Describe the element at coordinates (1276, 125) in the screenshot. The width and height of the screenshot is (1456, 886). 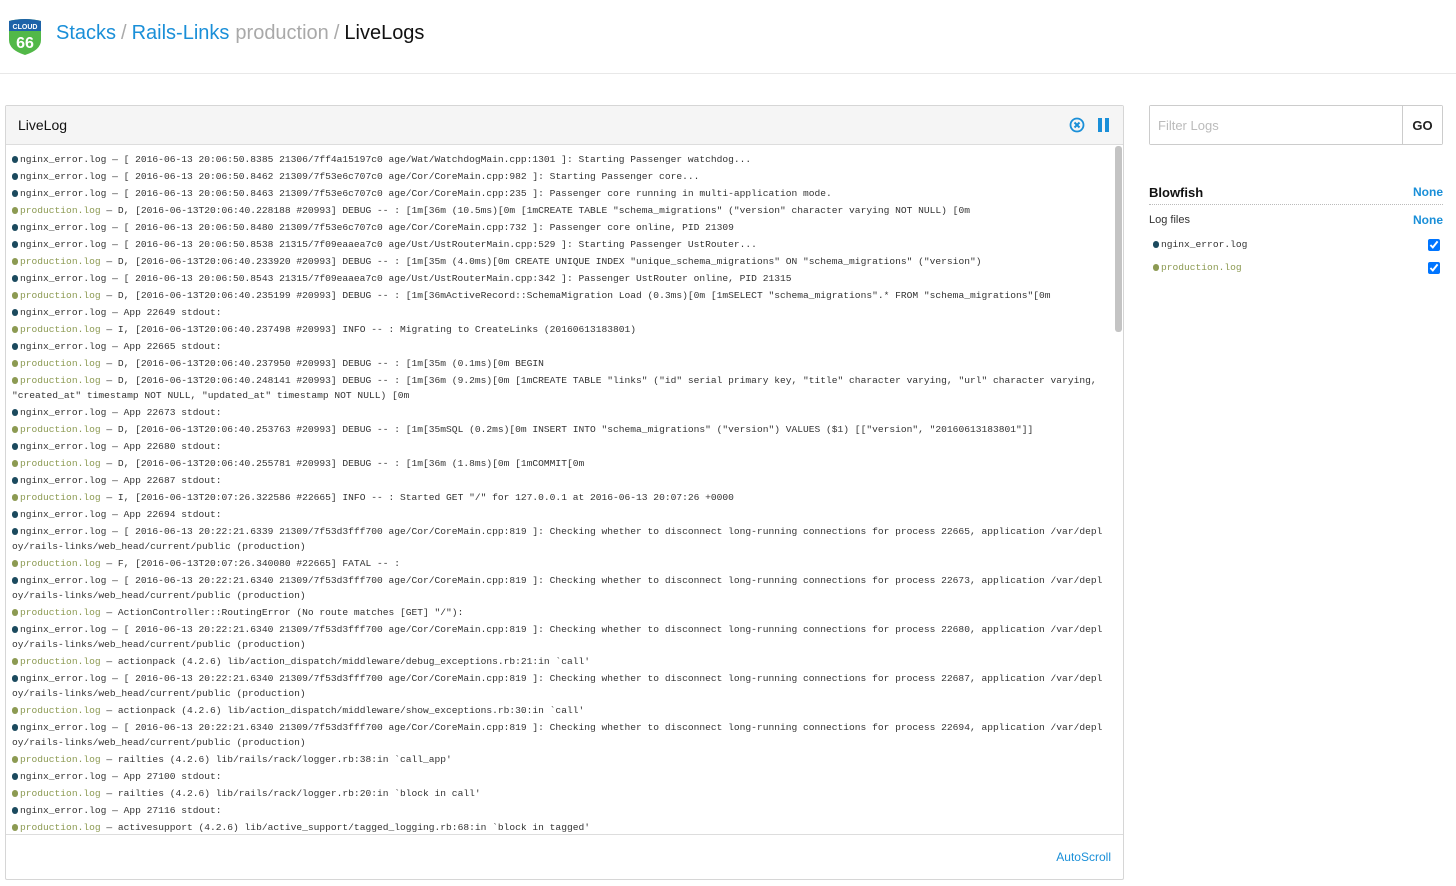
I see `filter-logs-input` at that location.